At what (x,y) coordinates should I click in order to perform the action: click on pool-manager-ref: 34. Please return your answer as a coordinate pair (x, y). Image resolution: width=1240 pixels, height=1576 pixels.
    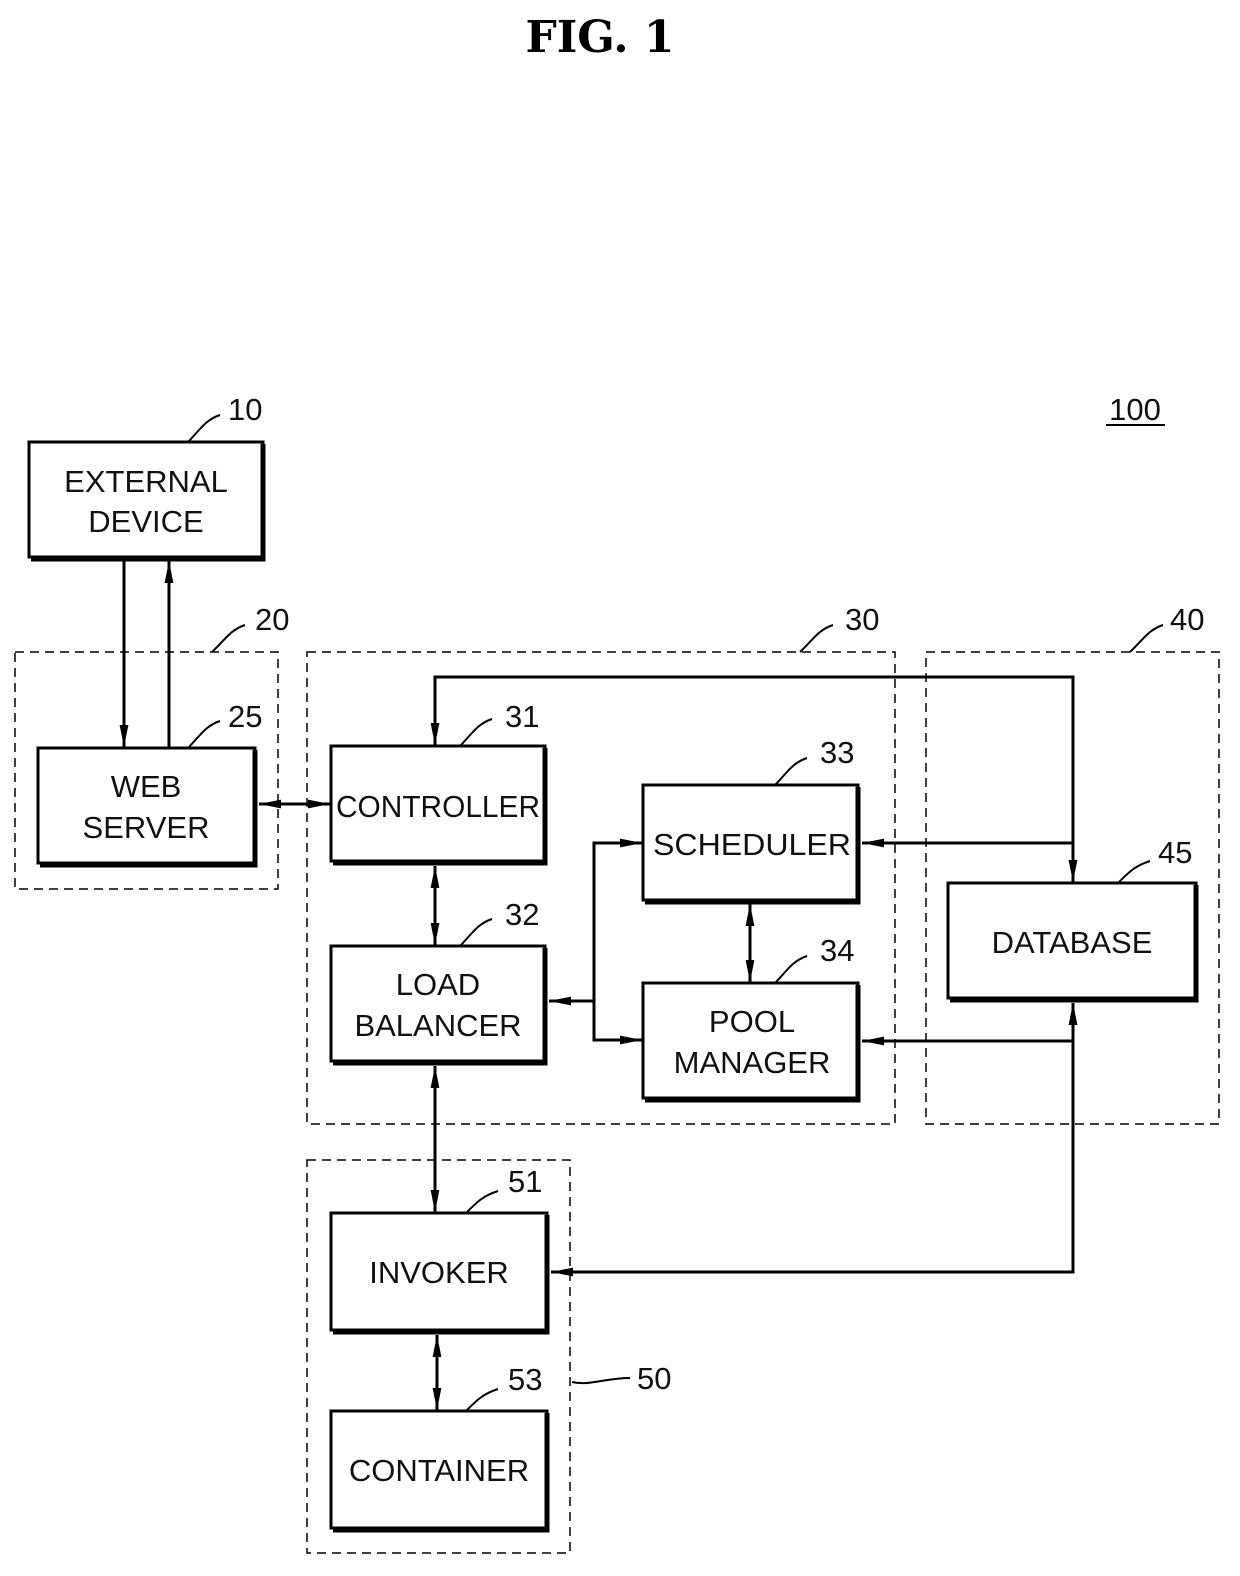
    Looking at the image, I should click on (837, 950).